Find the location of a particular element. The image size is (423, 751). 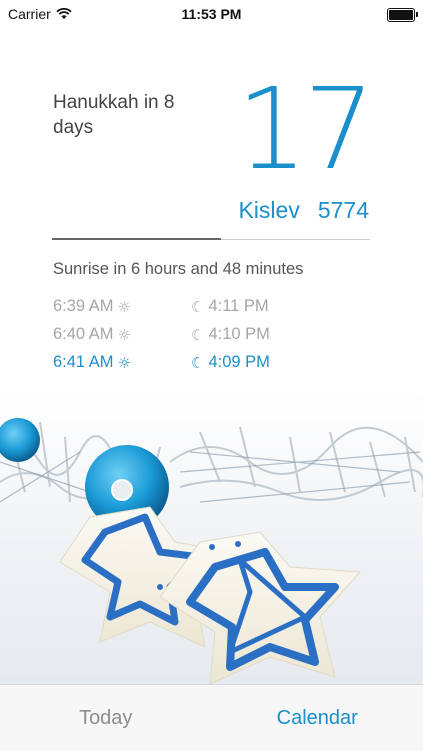

time-row: 6:39 AM ☼ ☾ 4:11 PM is located at coordinates (218, 311).